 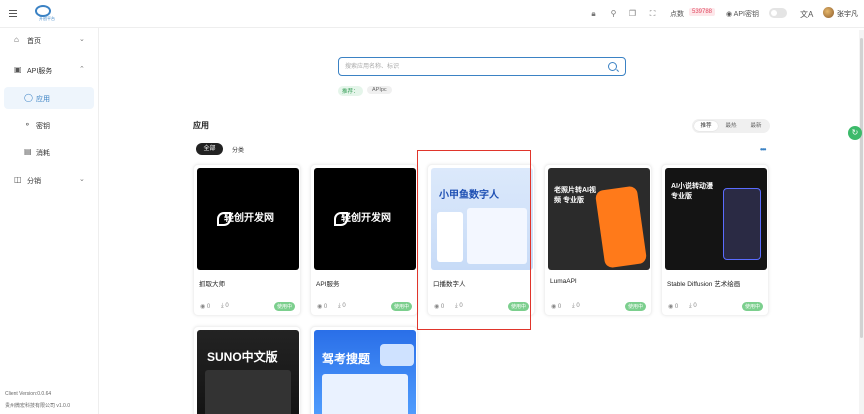 What do you see at coordinates (702, 12) in the screenshot?
I see `points-value-badge: 539788` at bounding box center [702, 12].